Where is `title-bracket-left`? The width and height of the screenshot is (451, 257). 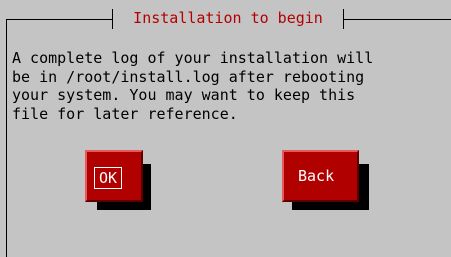 title-bracket-left is located at coordinates (112, 19).